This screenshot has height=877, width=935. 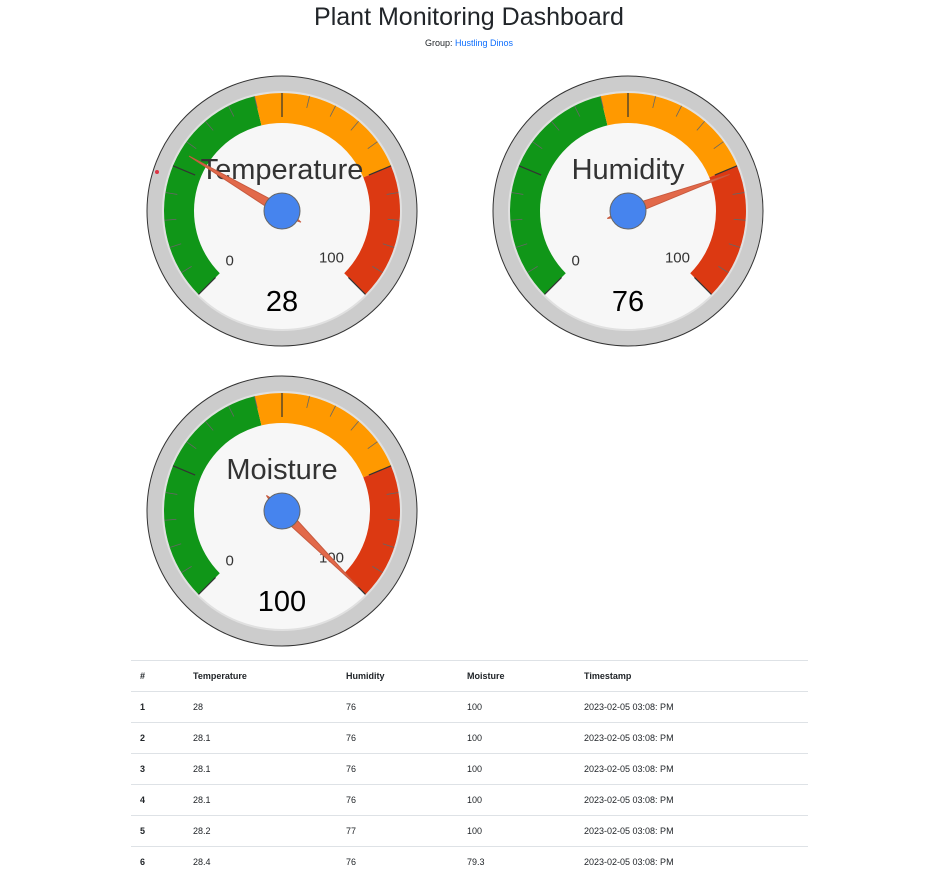 I want to click on gauge-label: Temperature, so click(x=282, y=170).